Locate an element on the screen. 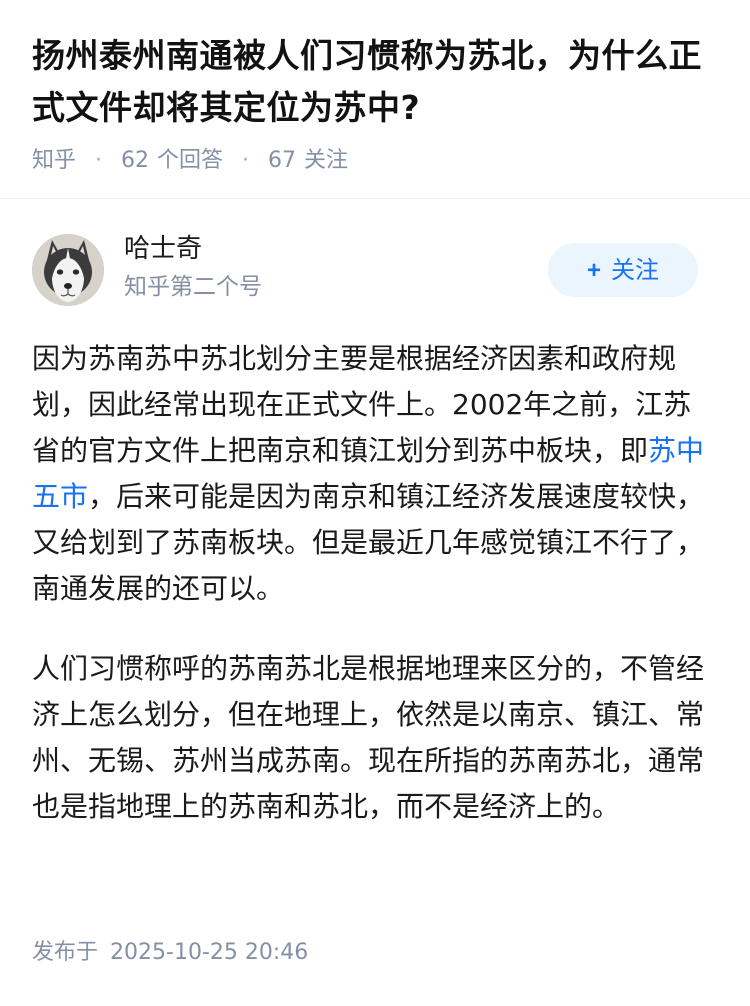 This screenshot has width=750, height=1006. publish-time: 2025-10-25 20:46 is located at coordinates (209, 952).